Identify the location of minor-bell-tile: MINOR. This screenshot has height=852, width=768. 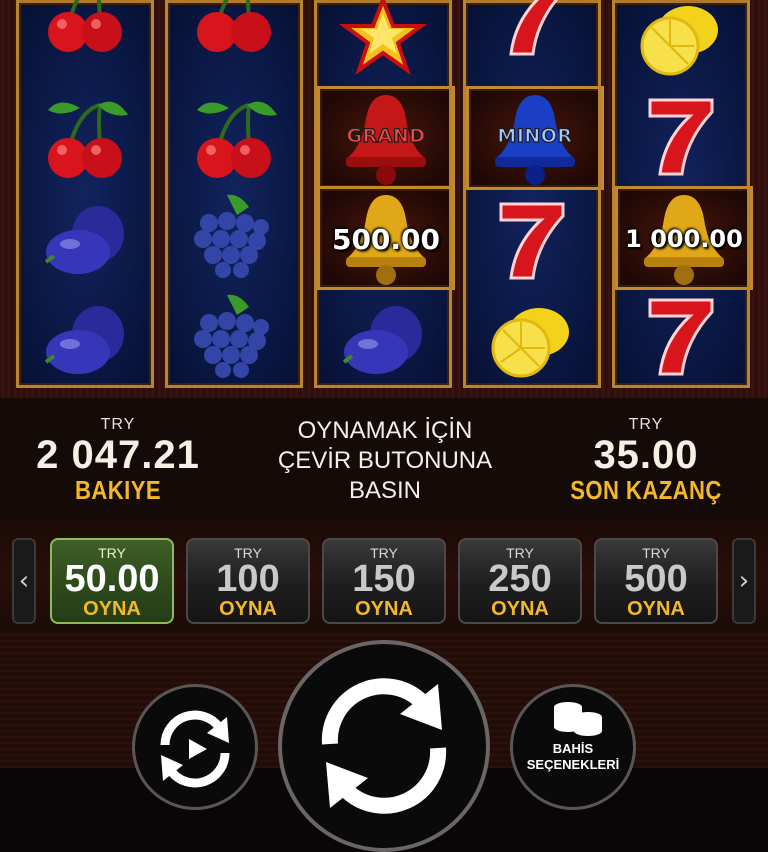
(535, 138).